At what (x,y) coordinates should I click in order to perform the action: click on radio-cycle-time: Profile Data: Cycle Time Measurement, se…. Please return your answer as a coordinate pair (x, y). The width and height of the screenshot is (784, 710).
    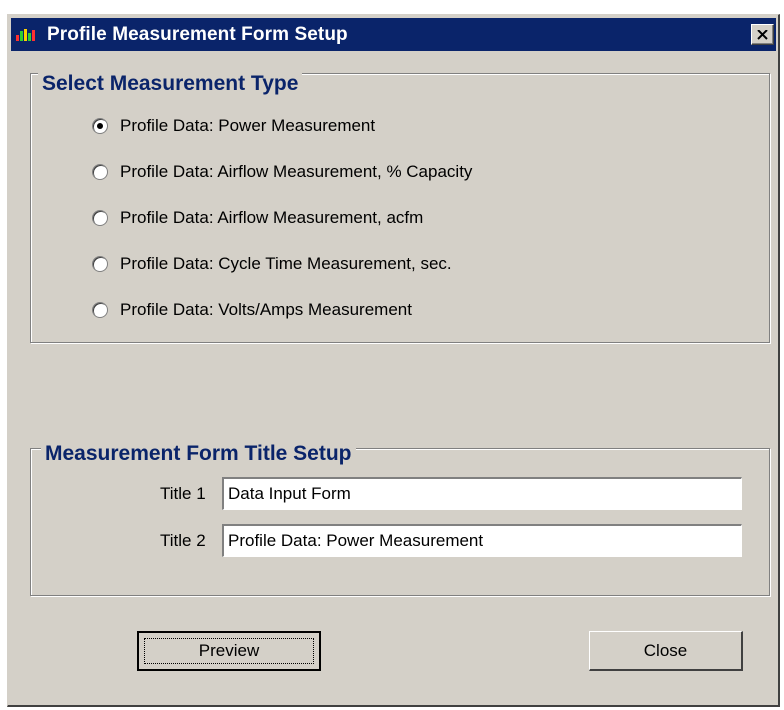
    Looking at the image, I should click on (272, 264).